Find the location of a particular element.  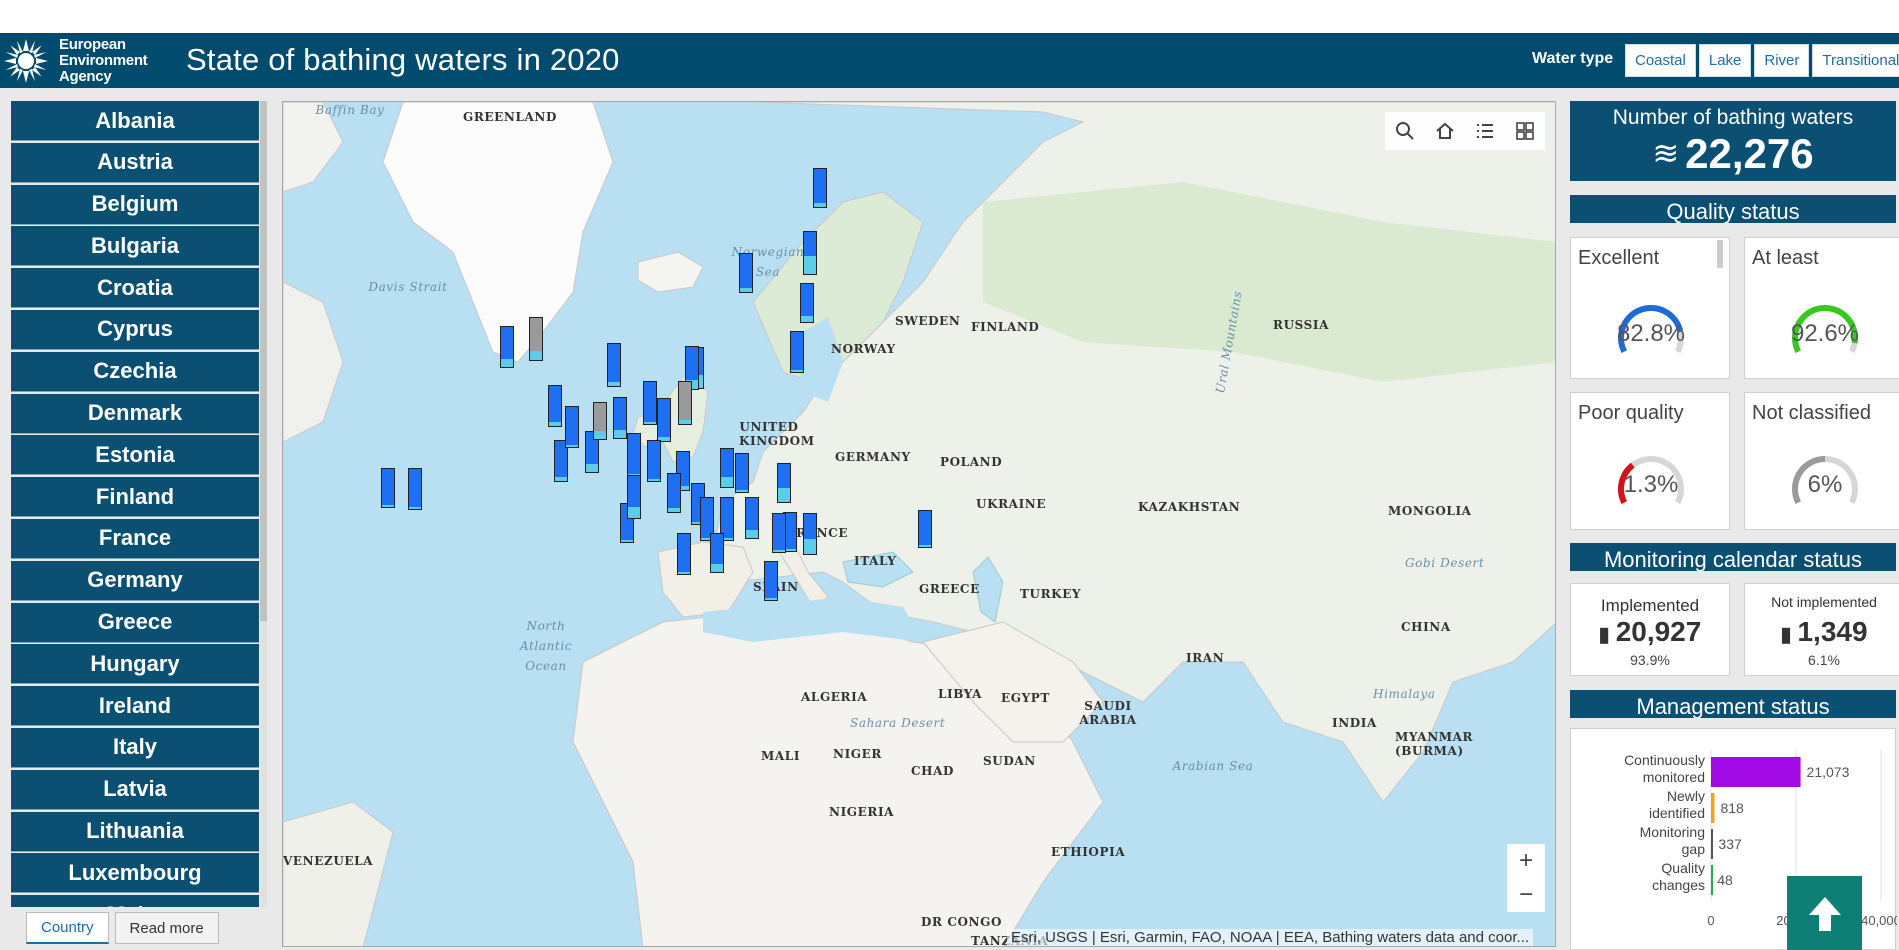

label-scrollbar is located at coordinates (1720, 254).